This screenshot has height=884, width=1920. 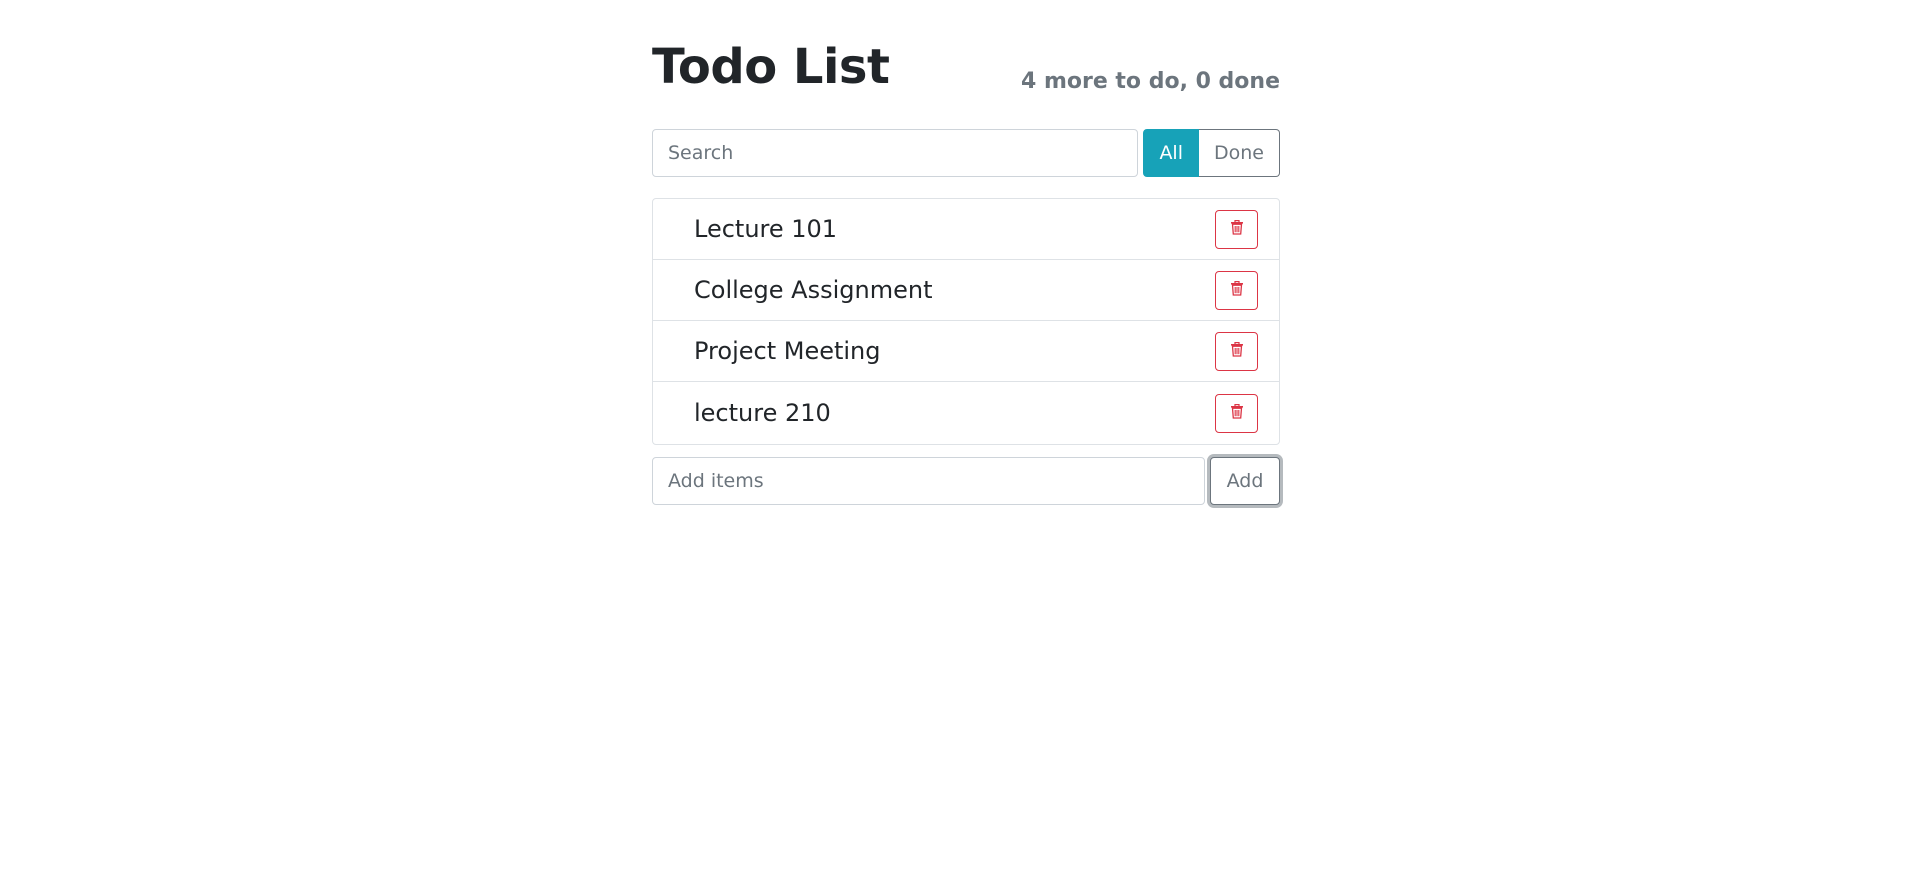 What do you see at coordinates (762, 413) in the screenshot?
I see `todo-item-label: lecture 210` at bounding box center [762, 413].